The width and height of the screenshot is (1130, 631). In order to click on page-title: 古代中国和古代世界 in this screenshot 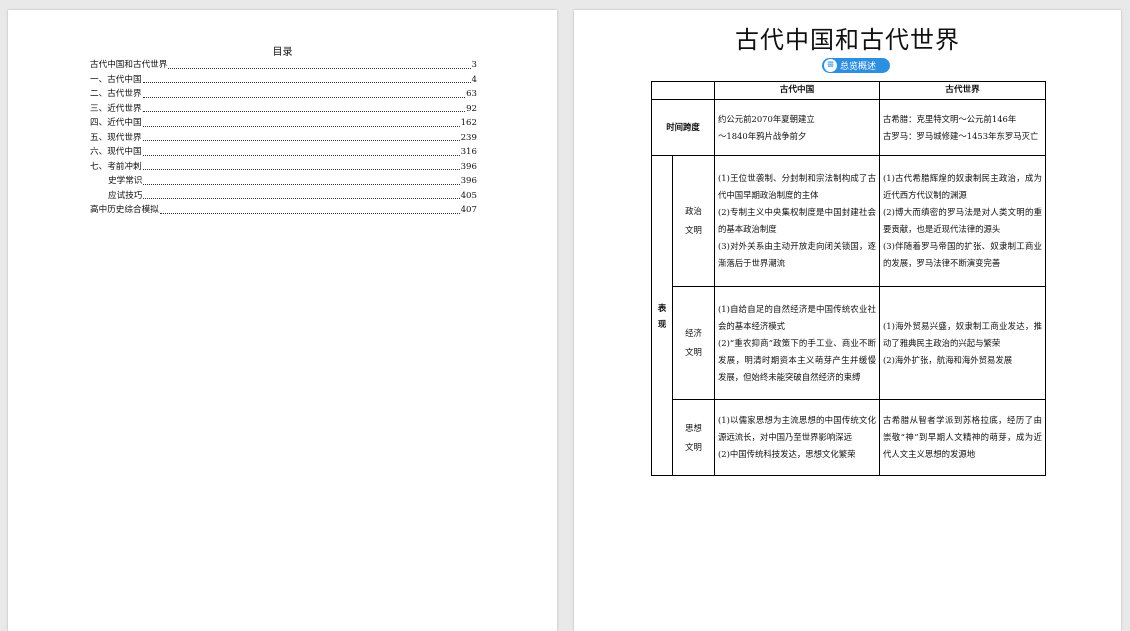, I will do `click(847, 40)`.